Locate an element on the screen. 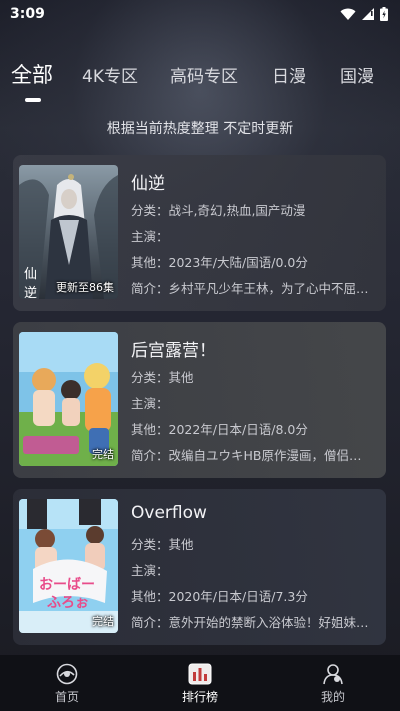  poster-image: おーばー ふろぉ 完结 is located at coordinates (68, 566).